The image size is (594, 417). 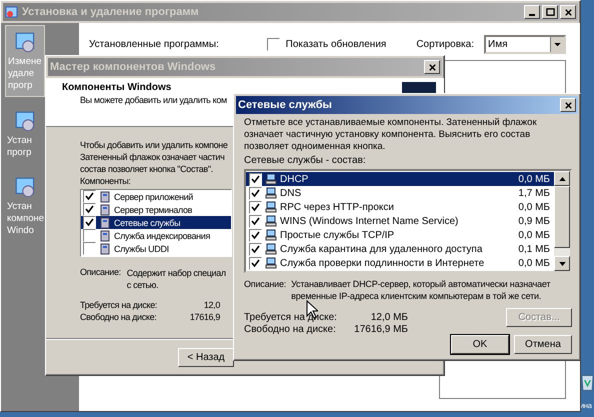 I want to click on required-space-value: 12,0, so click(x=211, y=305).